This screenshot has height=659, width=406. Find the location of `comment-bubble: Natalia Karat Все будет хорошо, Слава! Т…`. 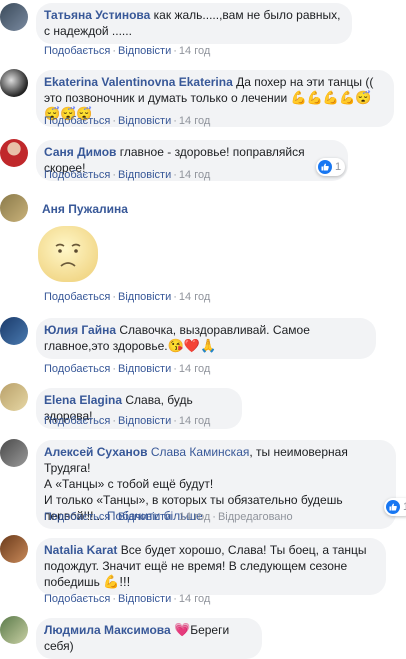

comment-bubble: Natalia Karat Все будет хорошо, Слава! Т… is located at coordinates (211, 566).